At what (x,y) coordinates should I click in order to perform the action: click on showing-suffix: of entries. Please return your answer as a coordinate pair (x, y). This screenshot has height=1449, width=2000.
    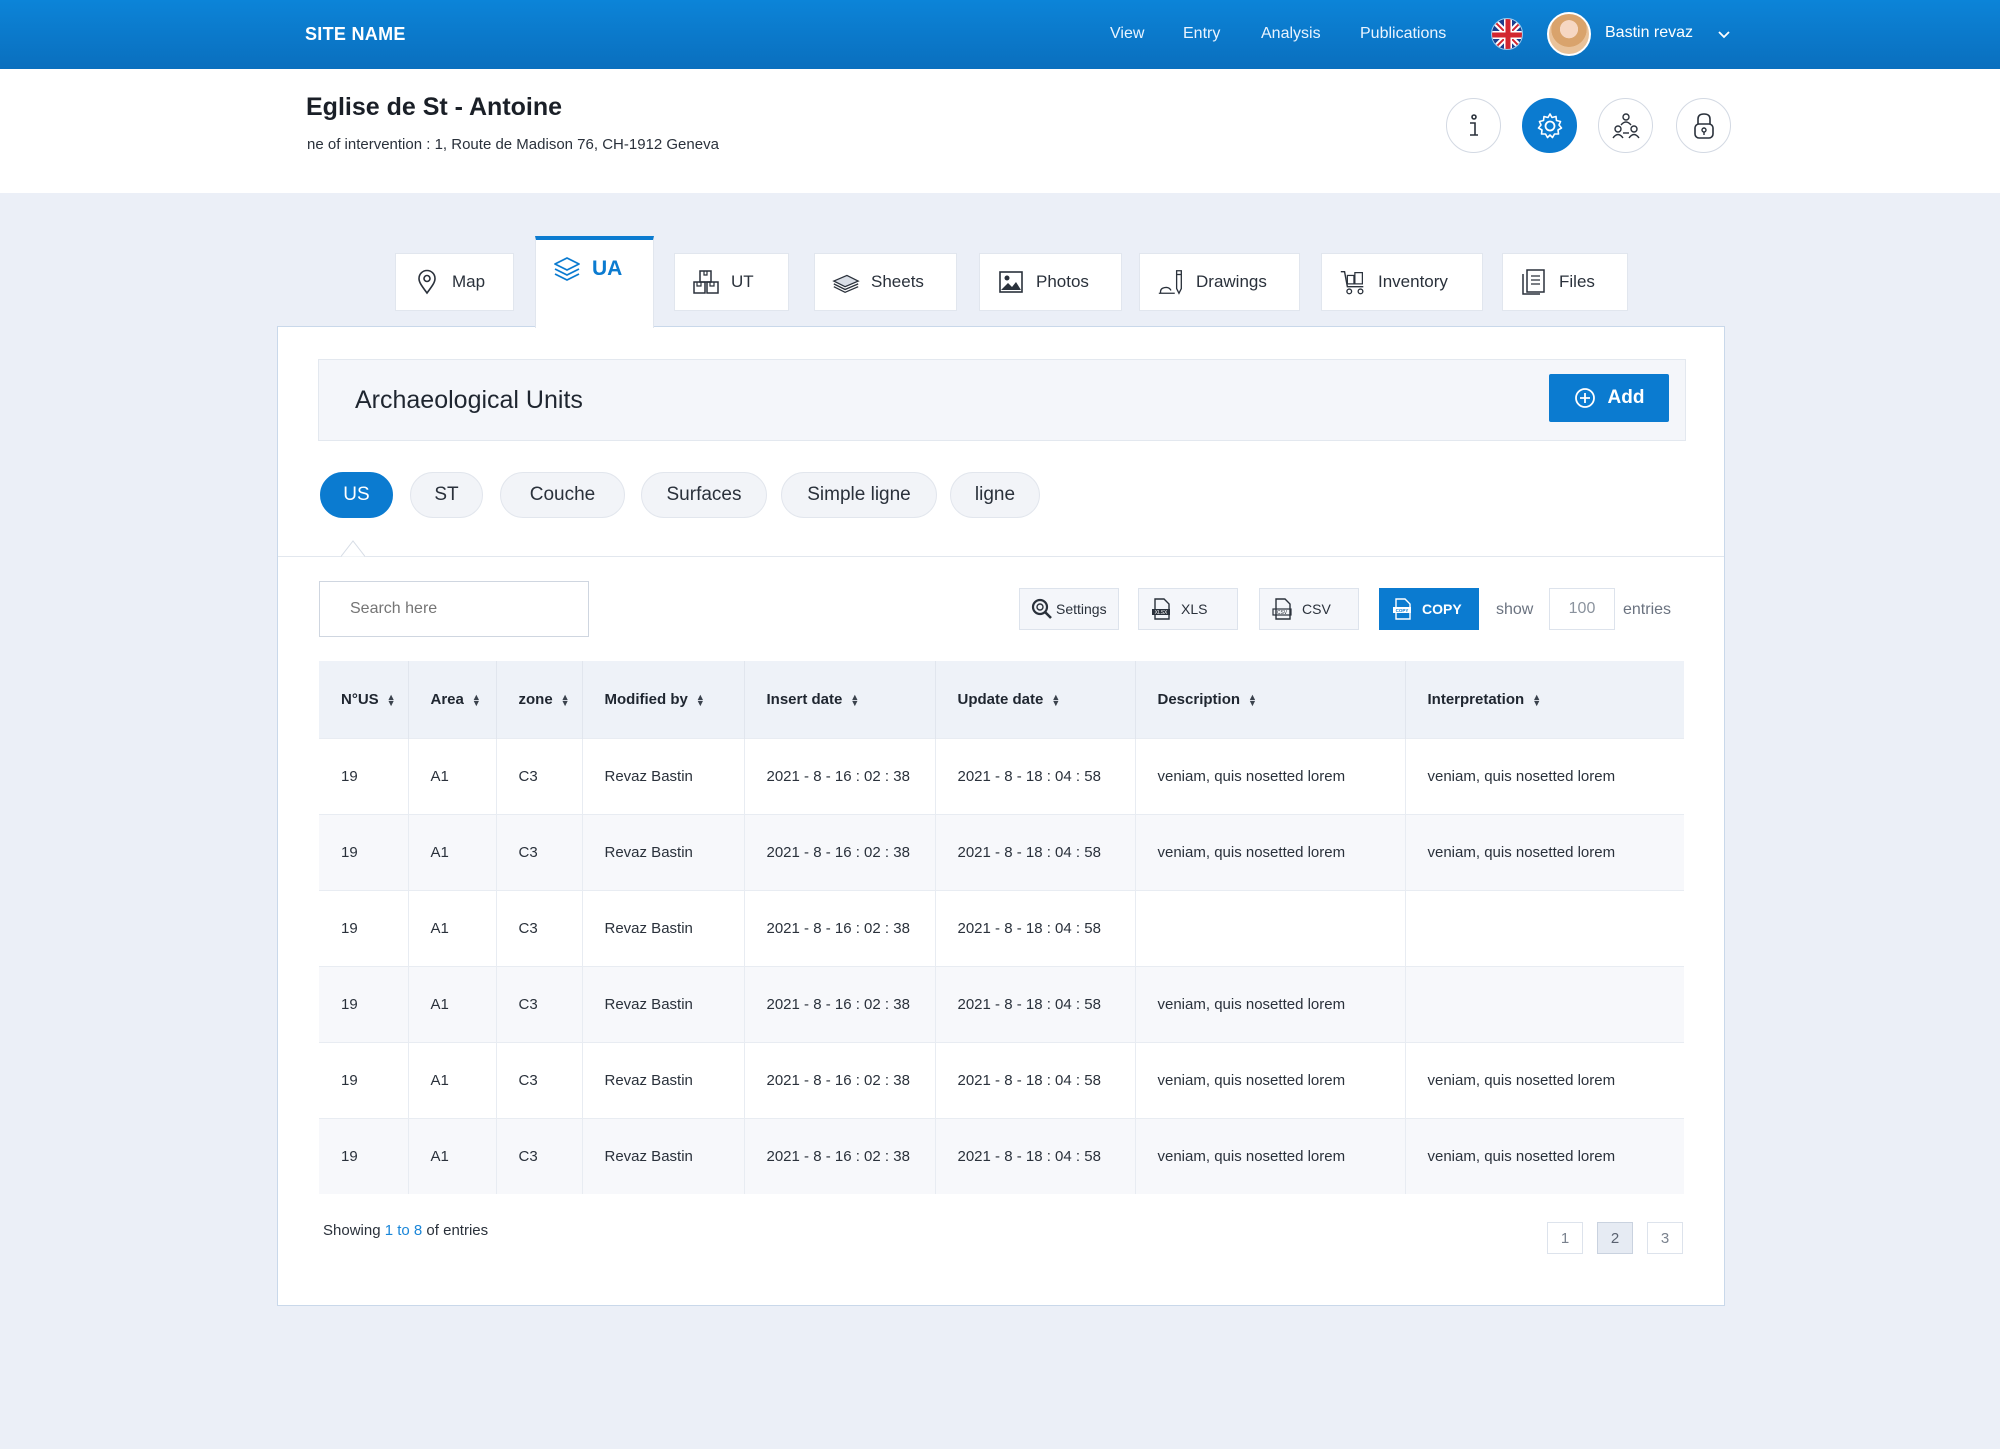
    Looking at the image, I should click on (457, 1230).